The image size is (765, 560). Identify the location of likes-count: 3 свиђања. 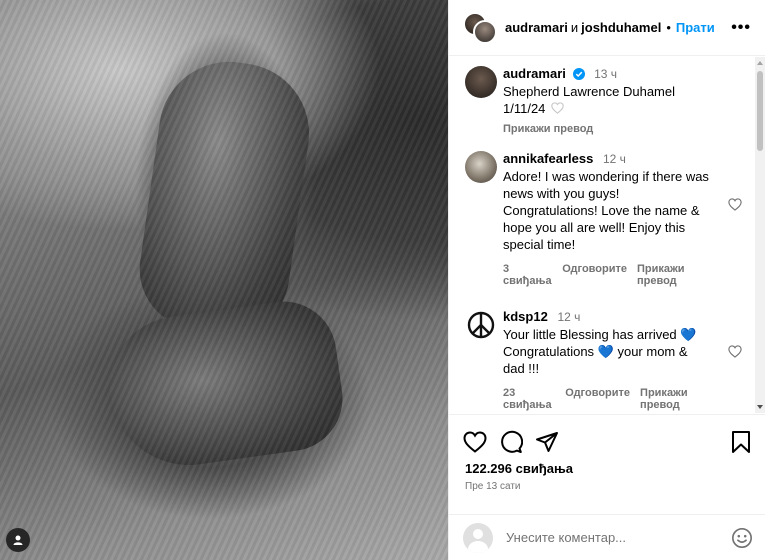
(527, 275).